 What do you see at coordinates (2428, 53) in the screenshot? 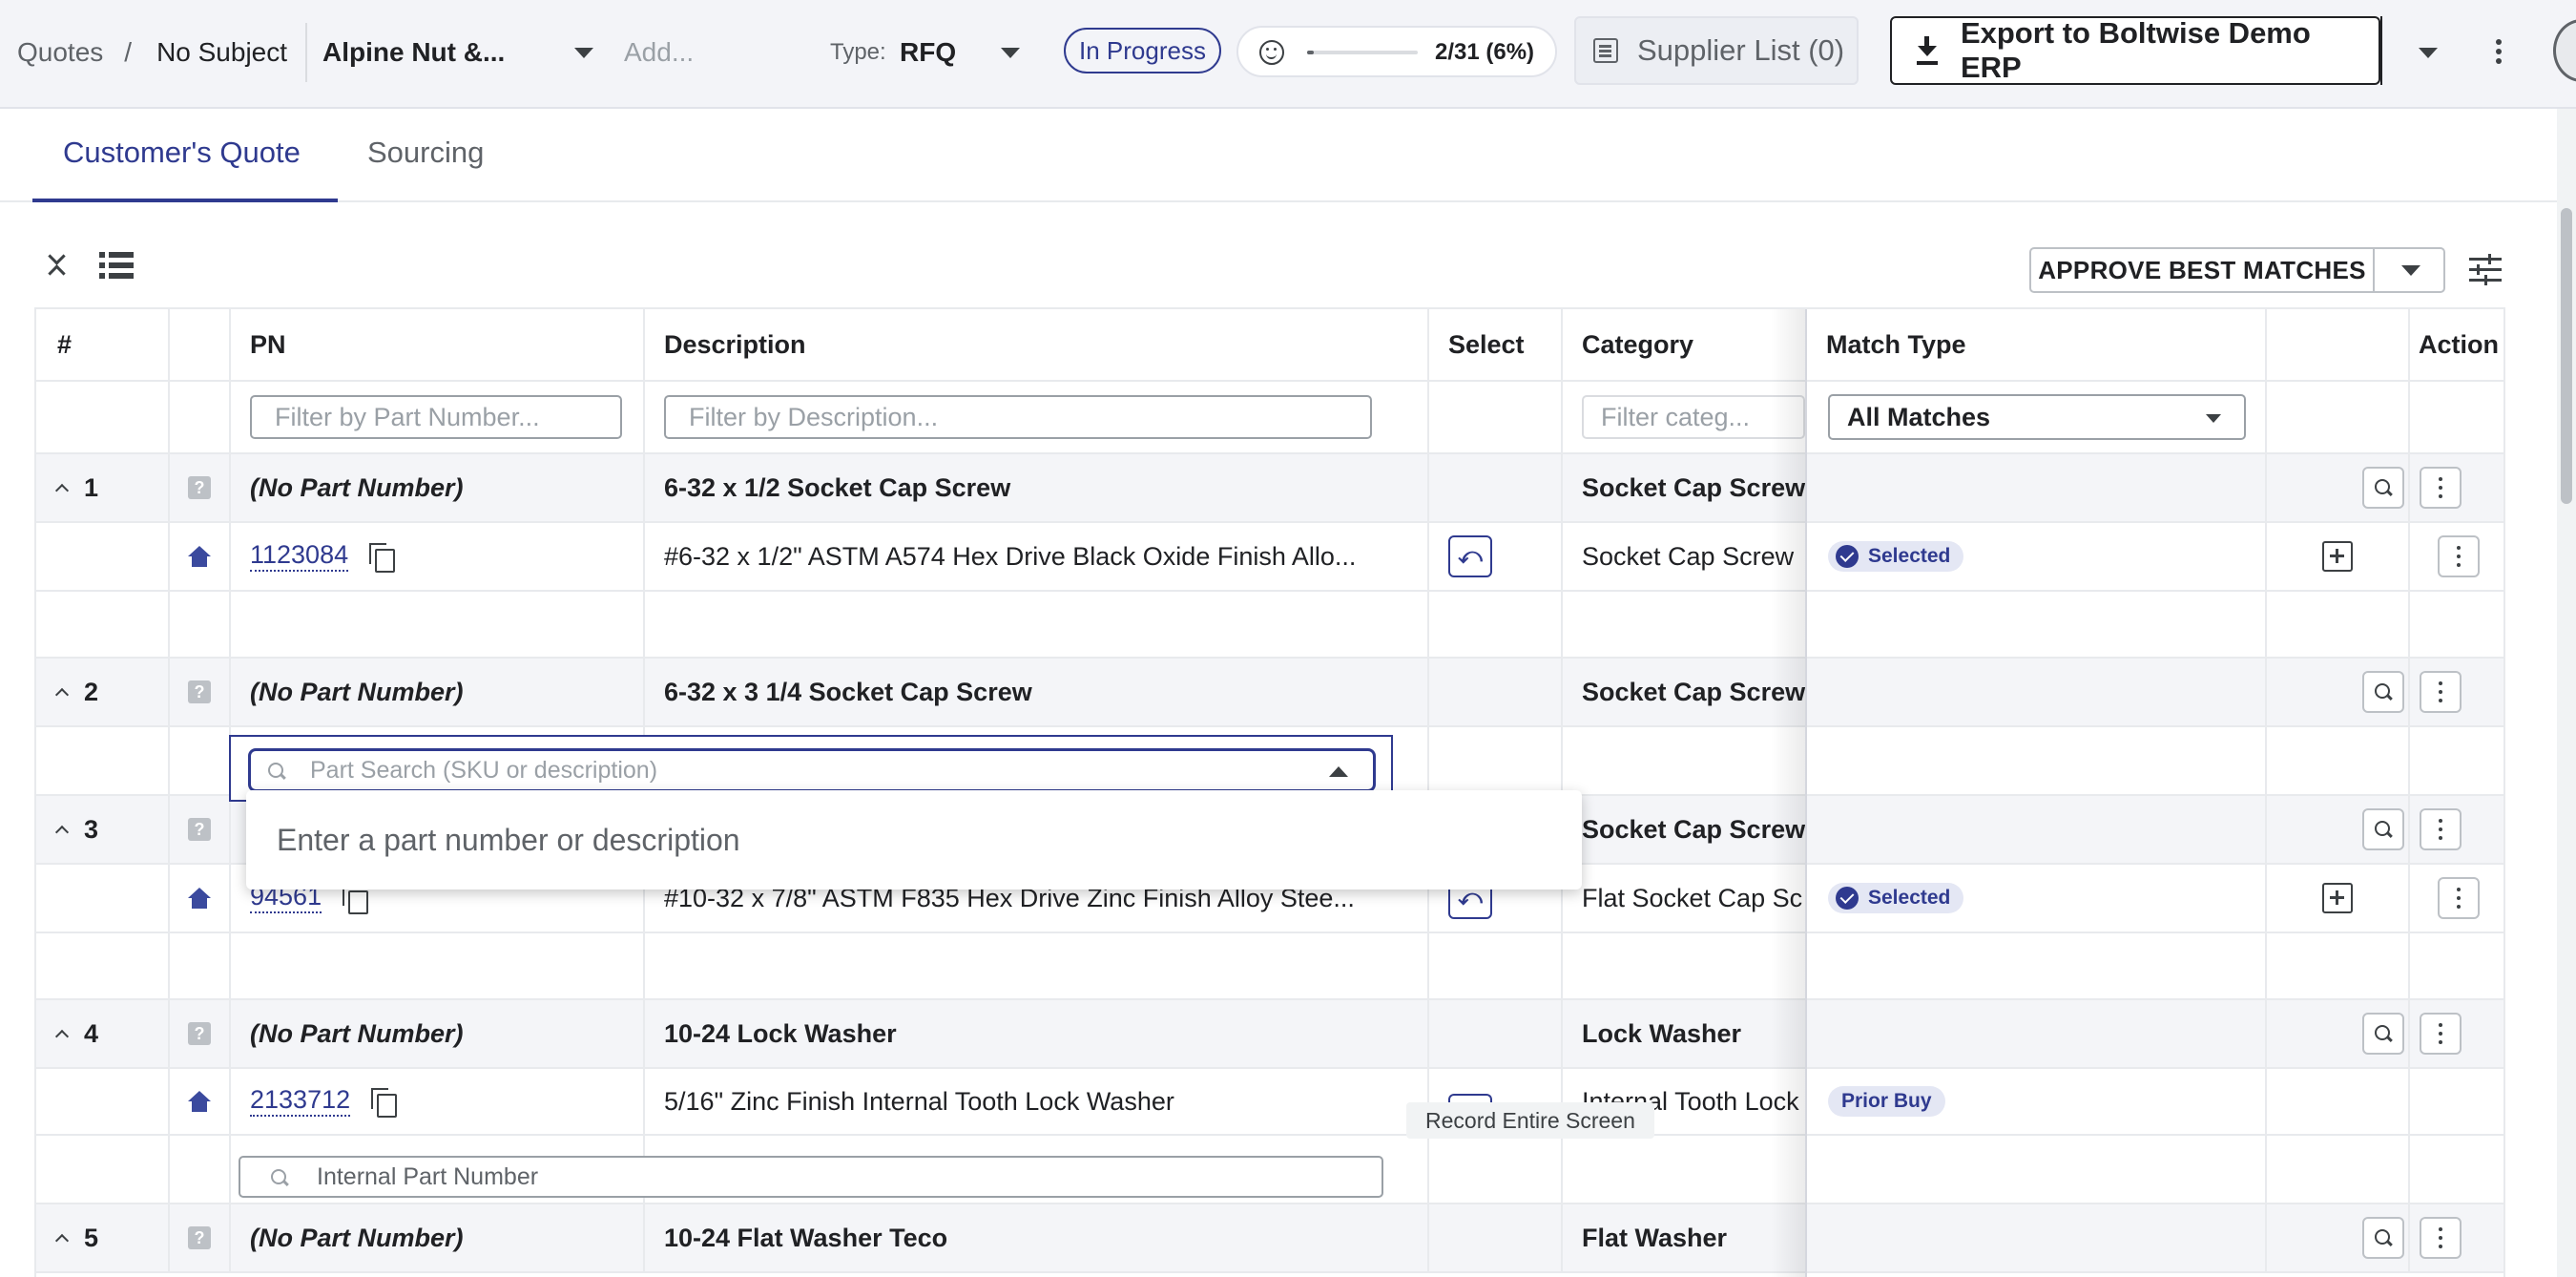
I see `export-menu-chevron-icon` at bounding box center [2428, 53].